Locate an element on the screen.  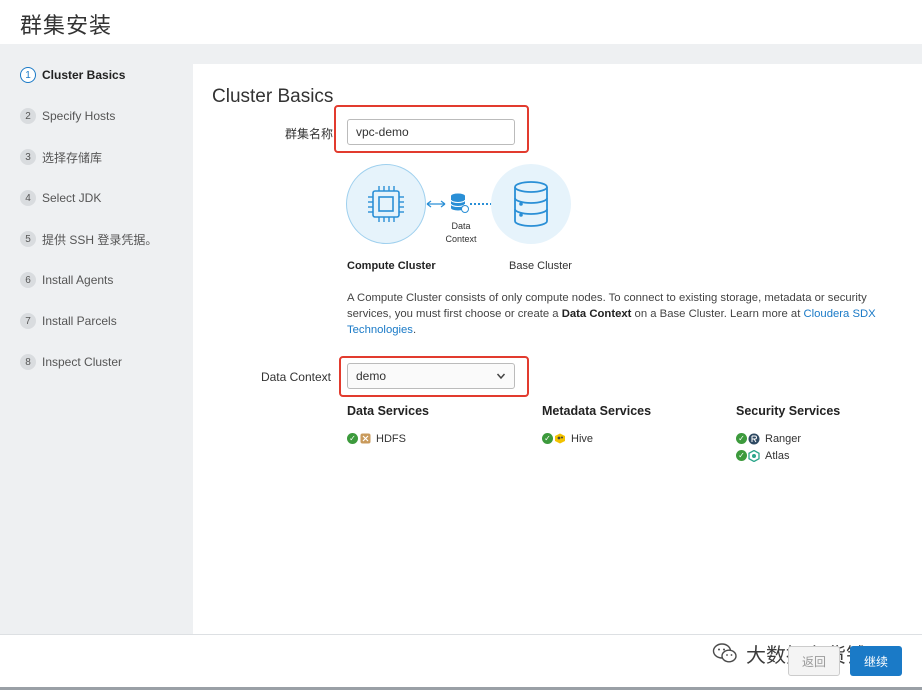
step-ssh-credentials: 5 提供 SSH 登录凭据。 is located at coordinates (88, 239).